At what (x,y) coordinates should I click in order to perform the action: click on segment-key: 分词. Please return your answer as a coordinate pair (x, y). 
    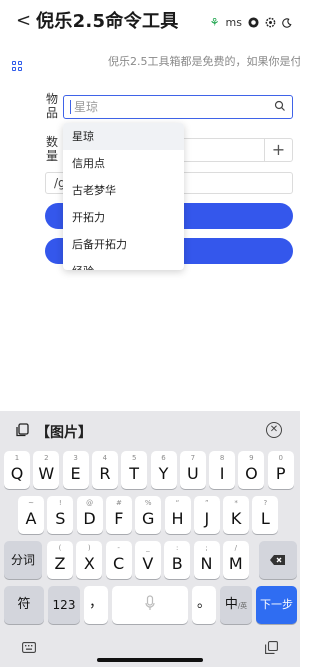
    Looking at the image, I should click on (23, 560).